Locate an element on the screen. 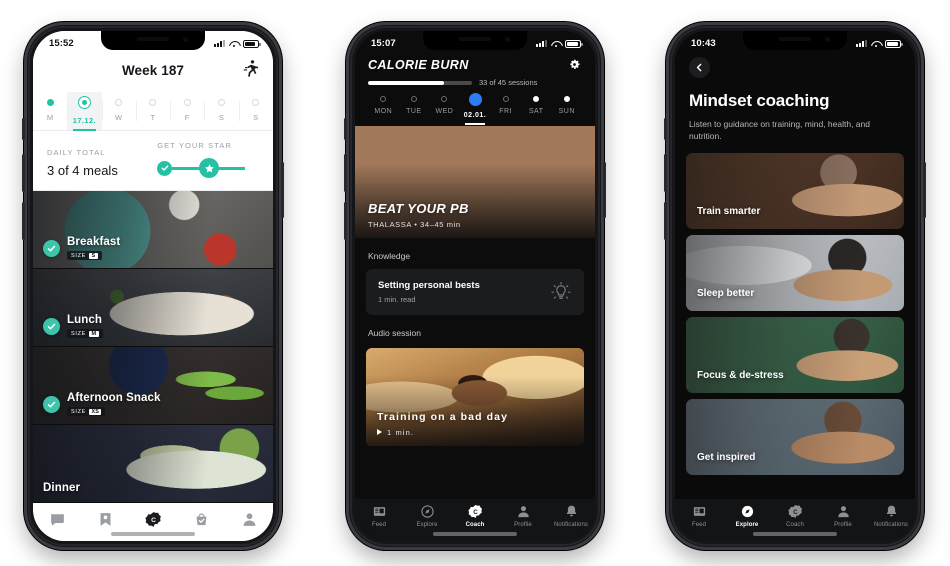 The width and height of the screenshot is (950, 566). cellular-icon is located at coordinates (861, 43).